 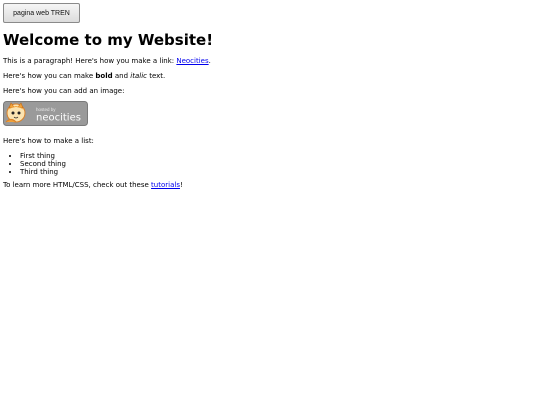 I want to click on badge-brand-text: neocities, so click(x=58, y=118).